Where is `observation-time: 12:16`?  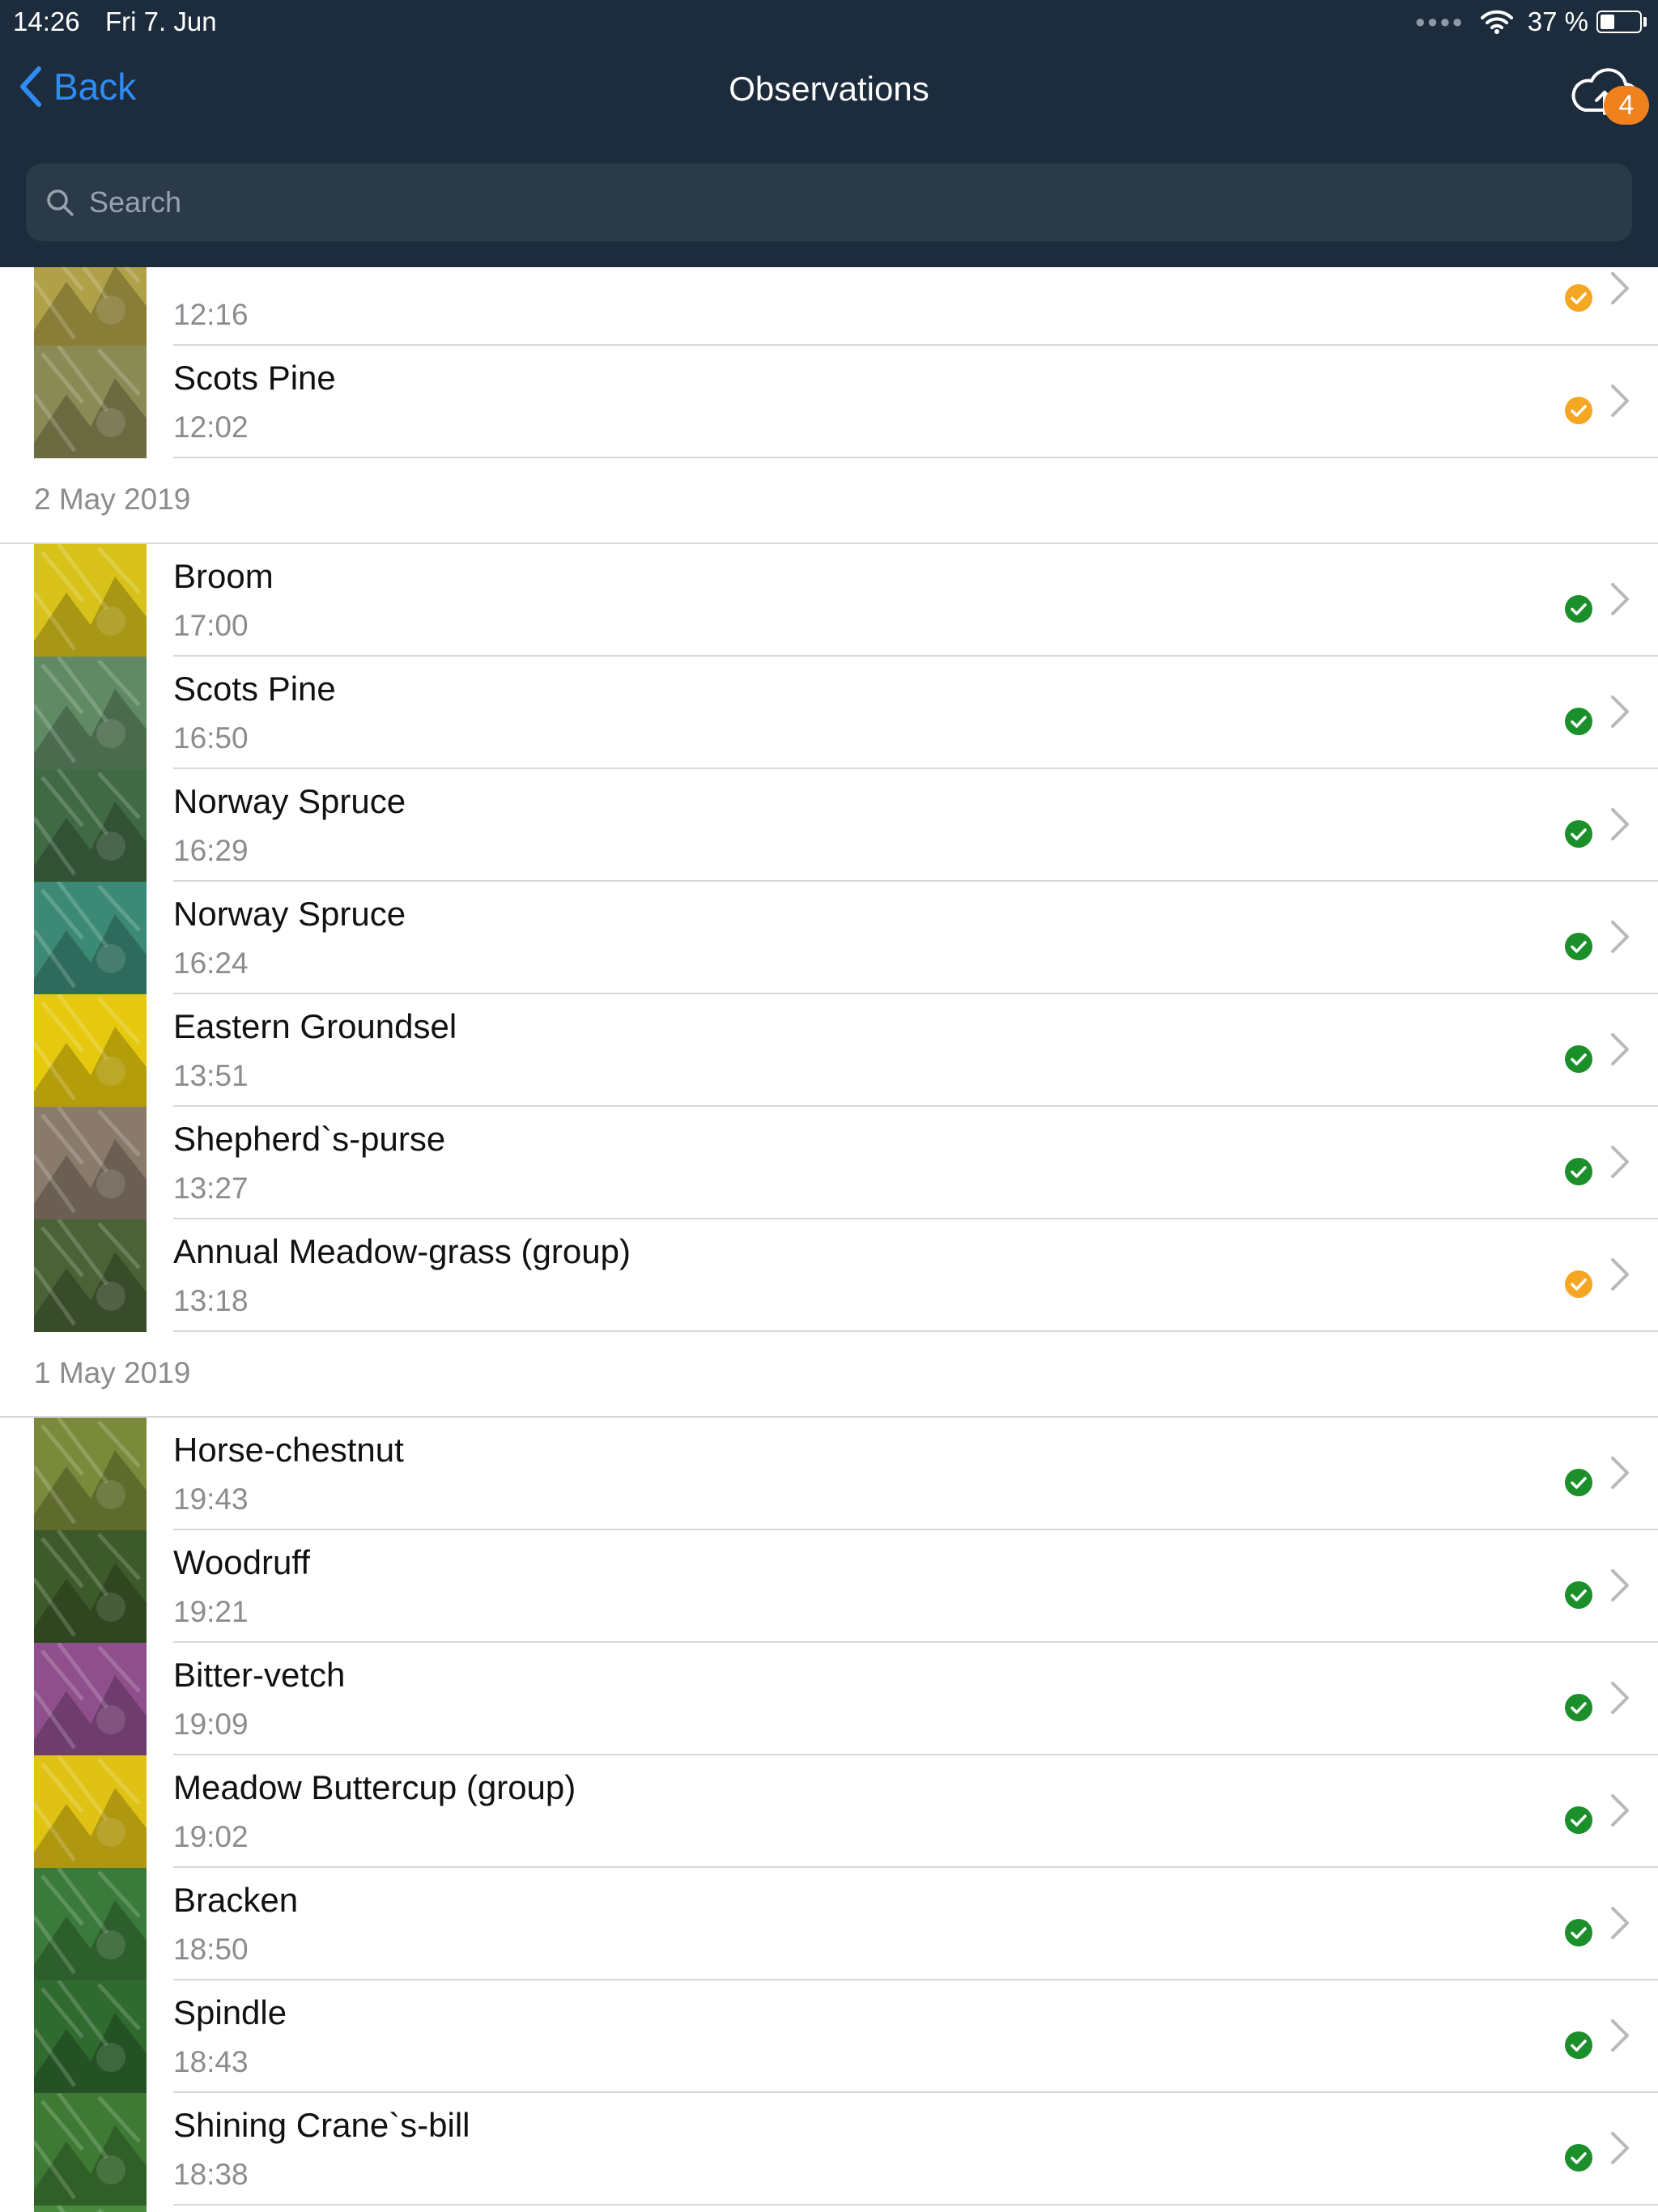
observation-time: 12:16 is located at coordinates (211, 314).